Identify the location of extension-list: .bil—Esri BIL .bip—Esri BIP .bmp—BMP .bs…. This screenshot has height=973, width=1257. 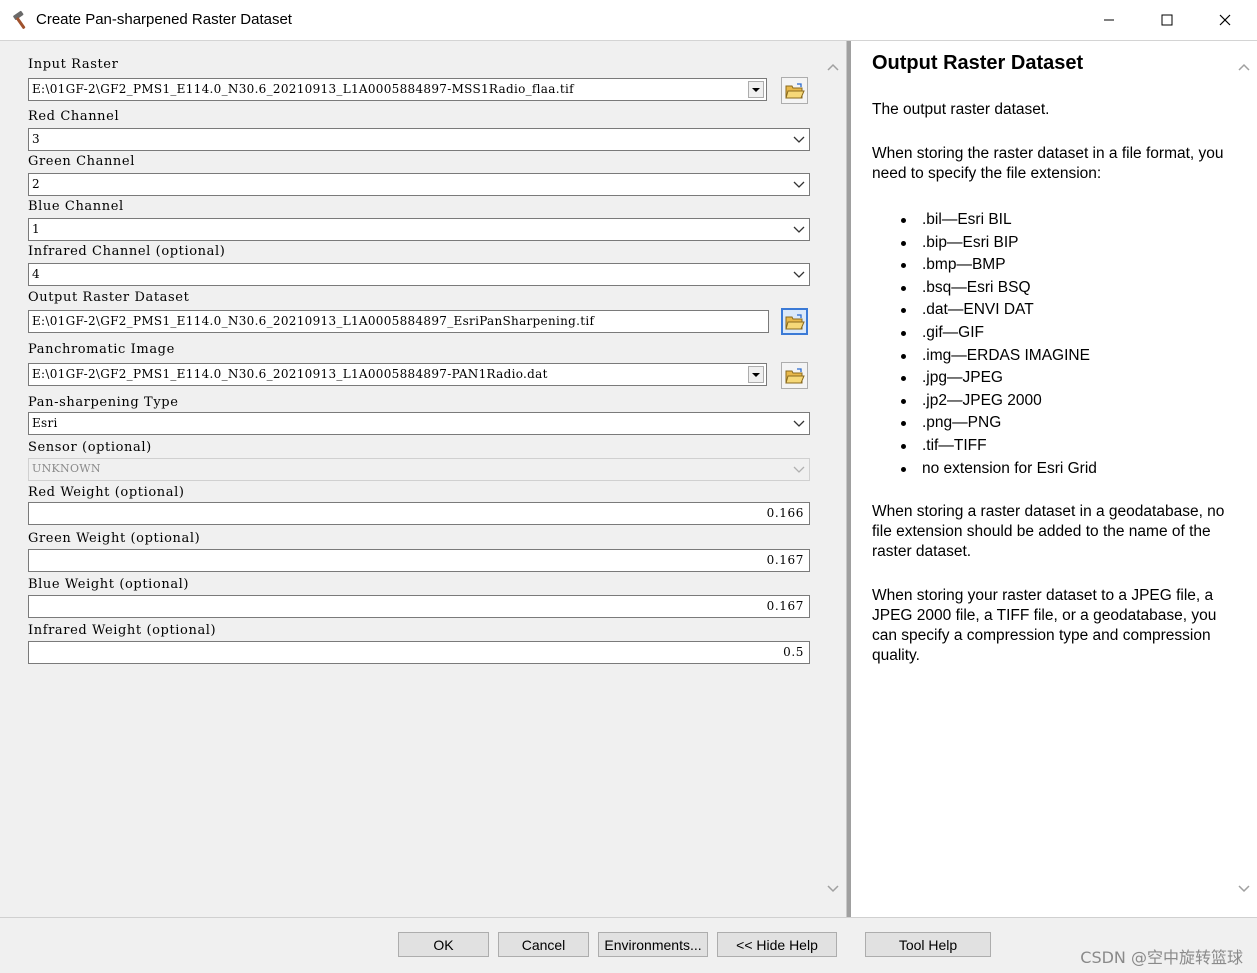
(999, 344).